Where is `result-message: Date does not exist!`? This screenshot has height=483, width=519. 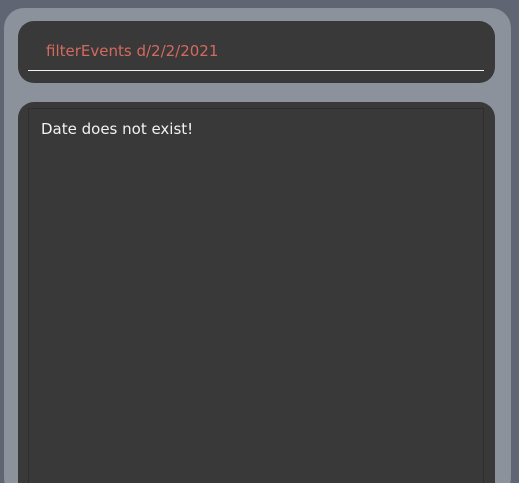
result-message: Date does not exist! is located at coordinates (117, 129).